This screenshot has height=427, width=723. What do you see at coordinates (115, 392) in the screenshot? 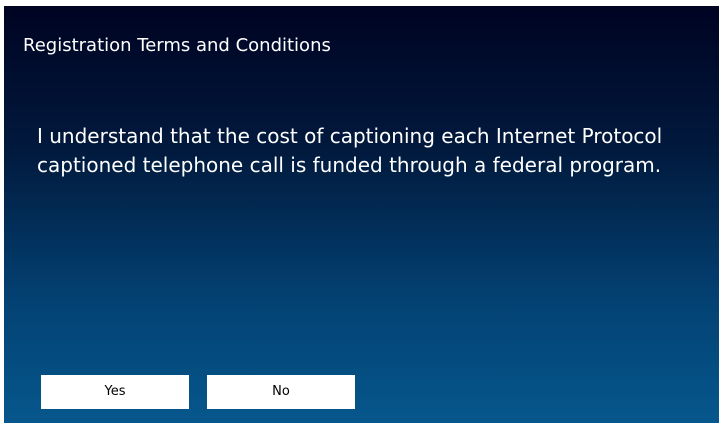
I see `yes-button: Yes` at bounding box center [115, 392].